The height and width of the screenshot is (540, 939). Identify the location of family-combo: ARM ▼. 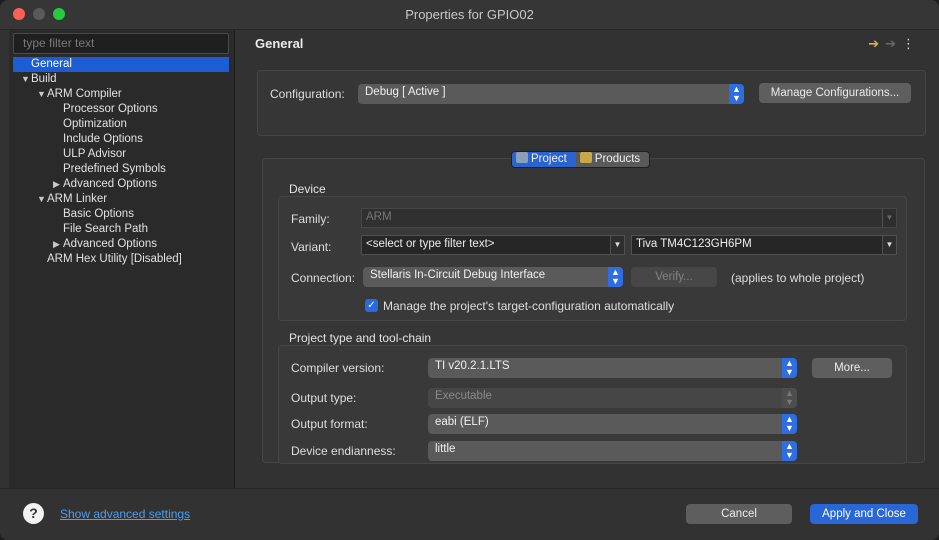
(629, 218).